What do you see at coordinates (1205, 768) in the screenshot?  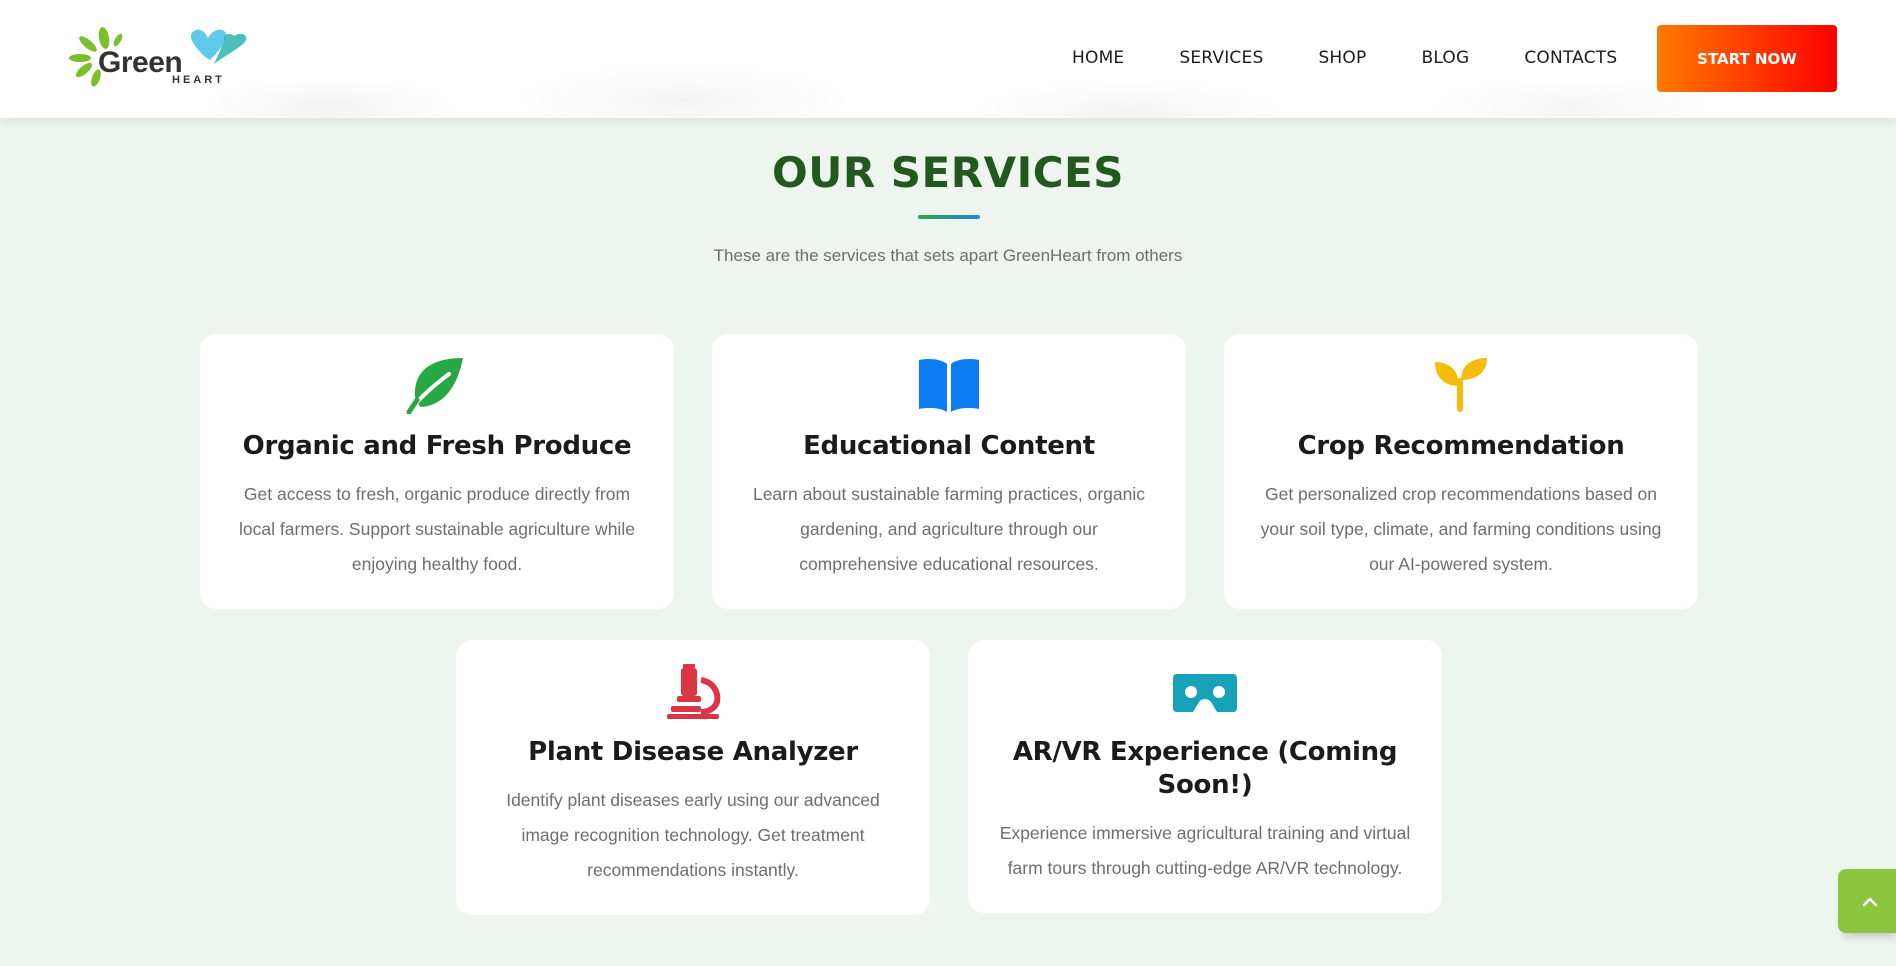 I see `service-title: AR/VR Experience (Coming Soon!)` at bounding box center [1205, 768].